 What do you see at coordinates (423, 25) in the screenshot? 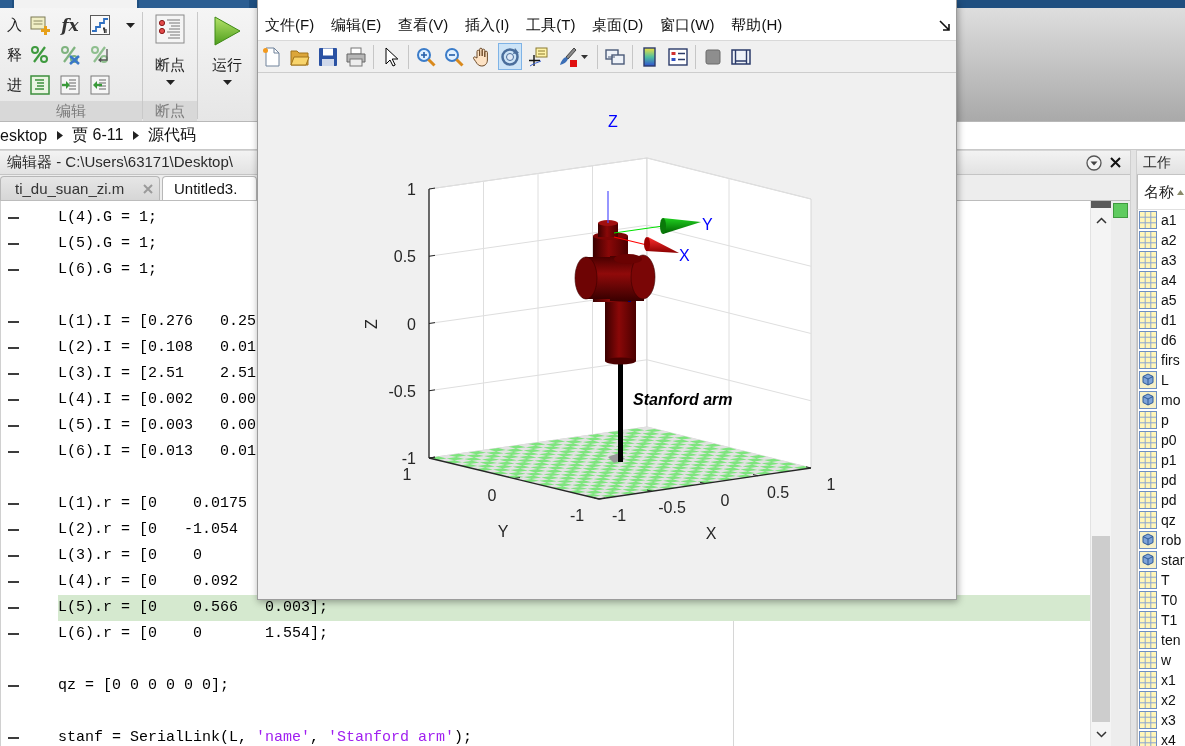
I see `menu-item: 查看(V)` at bounding box center [423, 25].